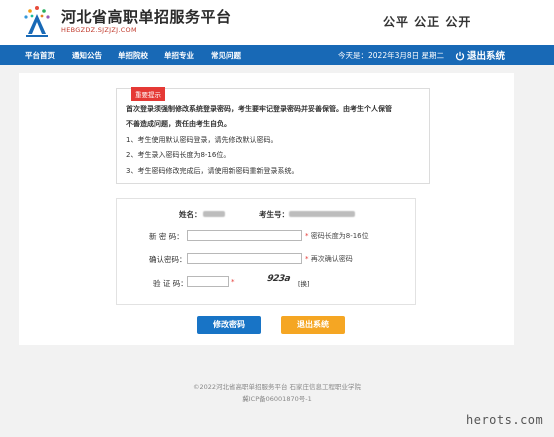  I want to click on name-value-redacted, so click(214, 214).